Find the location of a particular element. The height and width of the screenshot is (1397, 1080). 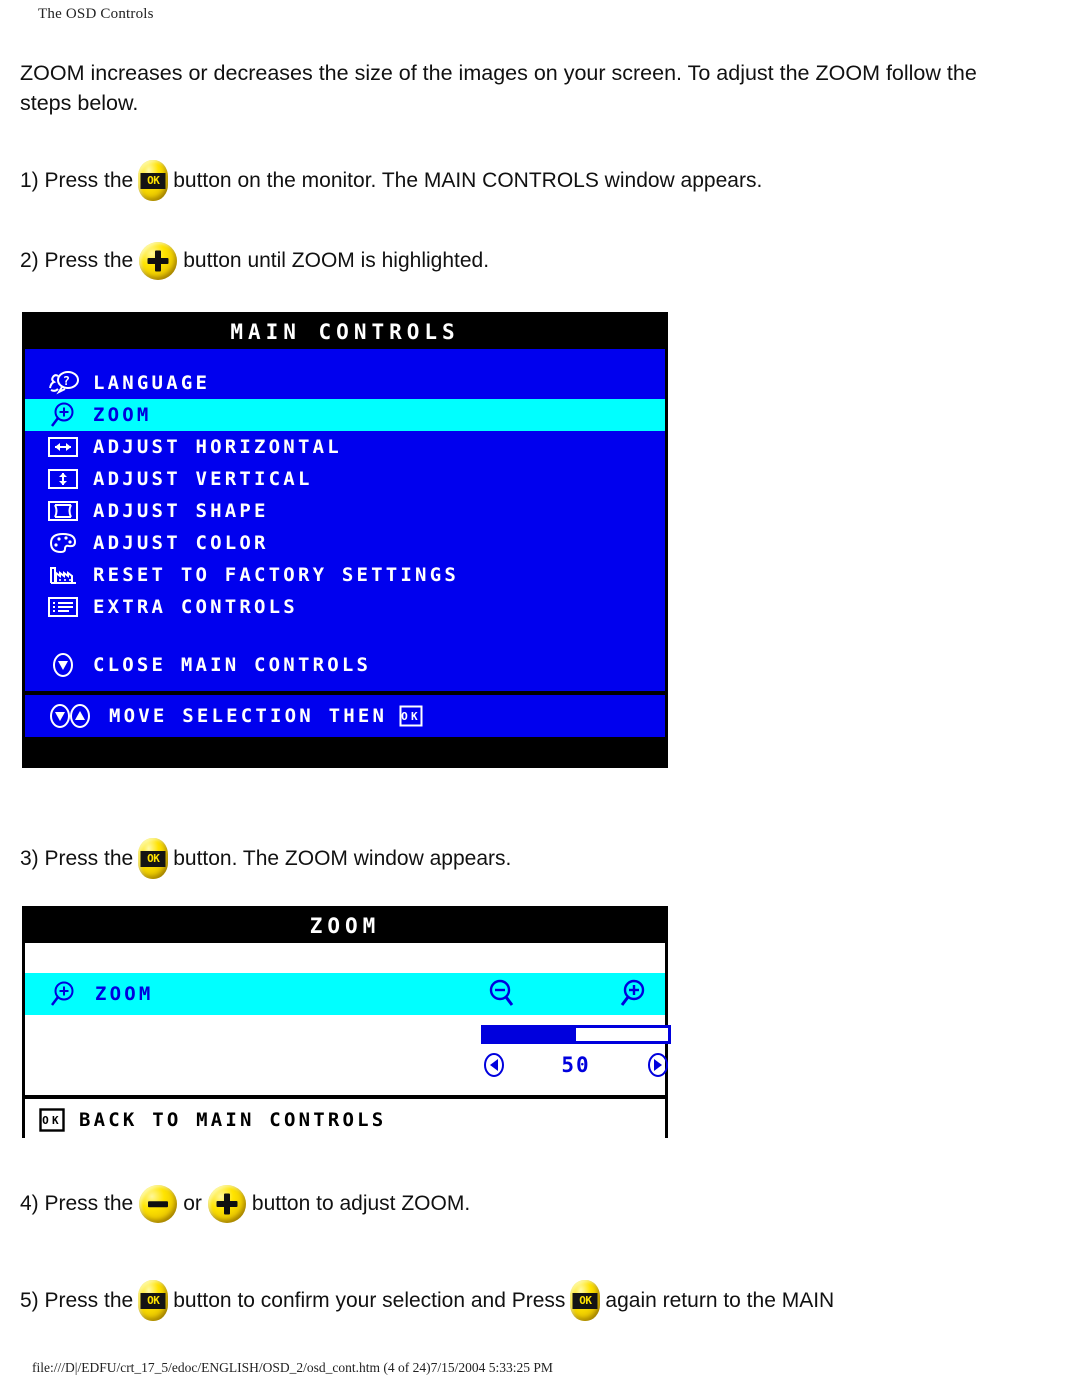

menu-spacer is located at coordinates (345, 636).